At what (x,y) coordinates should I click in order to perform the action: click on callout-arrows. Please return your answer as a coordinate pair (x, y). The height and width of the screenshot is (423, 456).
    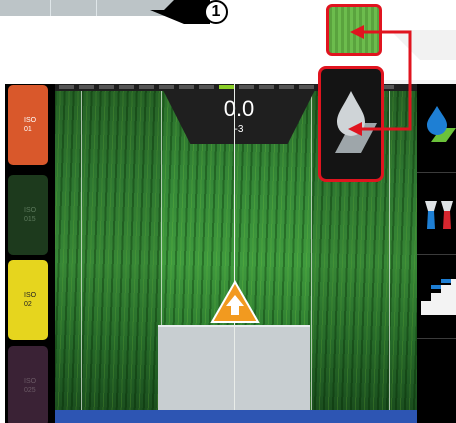
    Looking at the image, I should click on (380, 80).